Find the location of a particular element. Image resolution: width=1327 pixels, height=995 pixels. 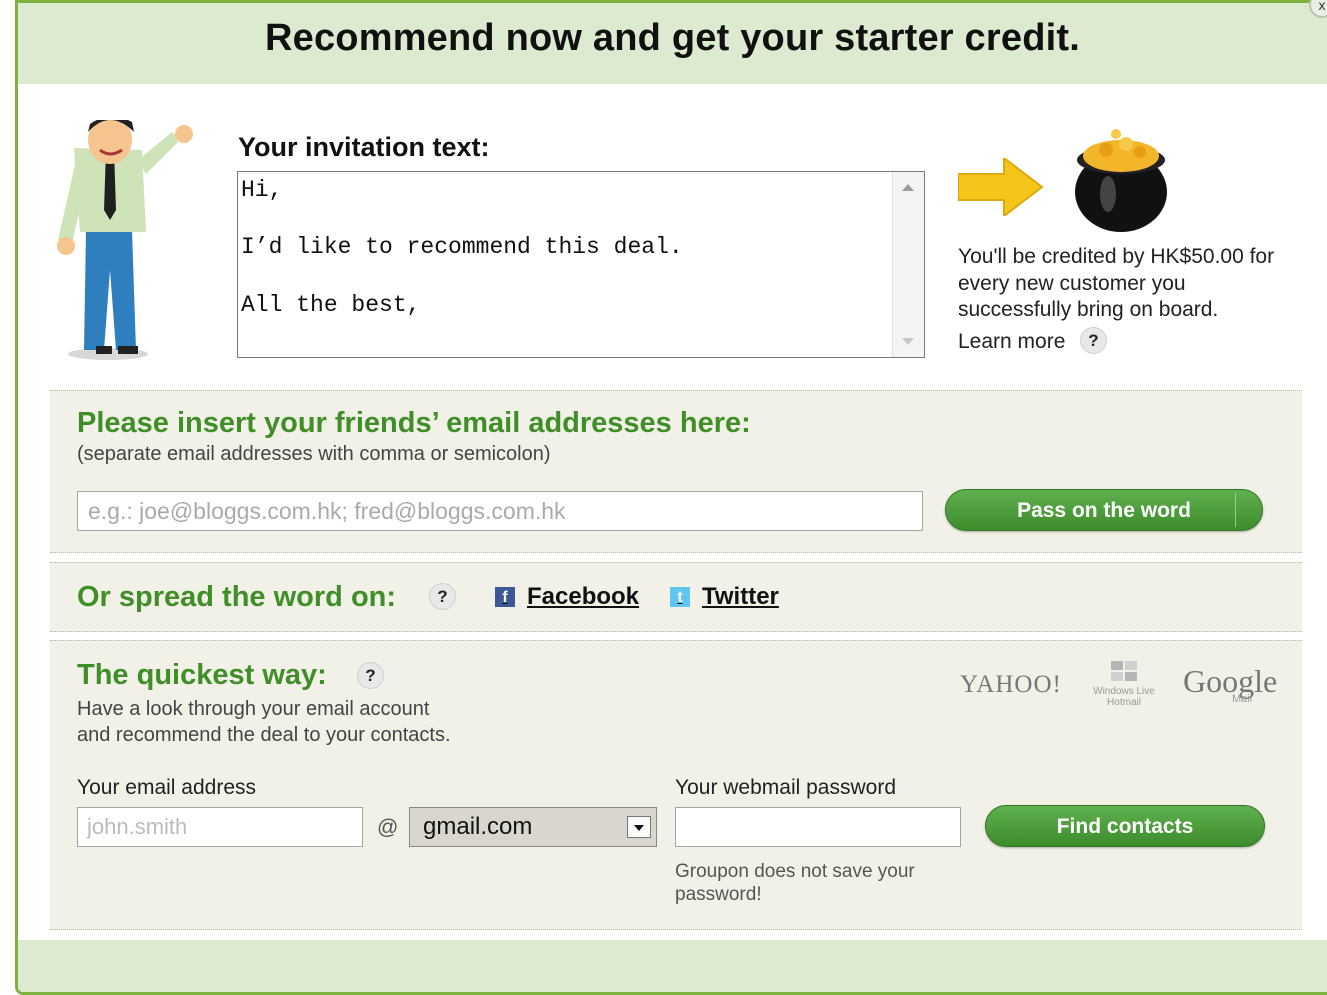

presenter-illustration is located at coordinates (125, 240).